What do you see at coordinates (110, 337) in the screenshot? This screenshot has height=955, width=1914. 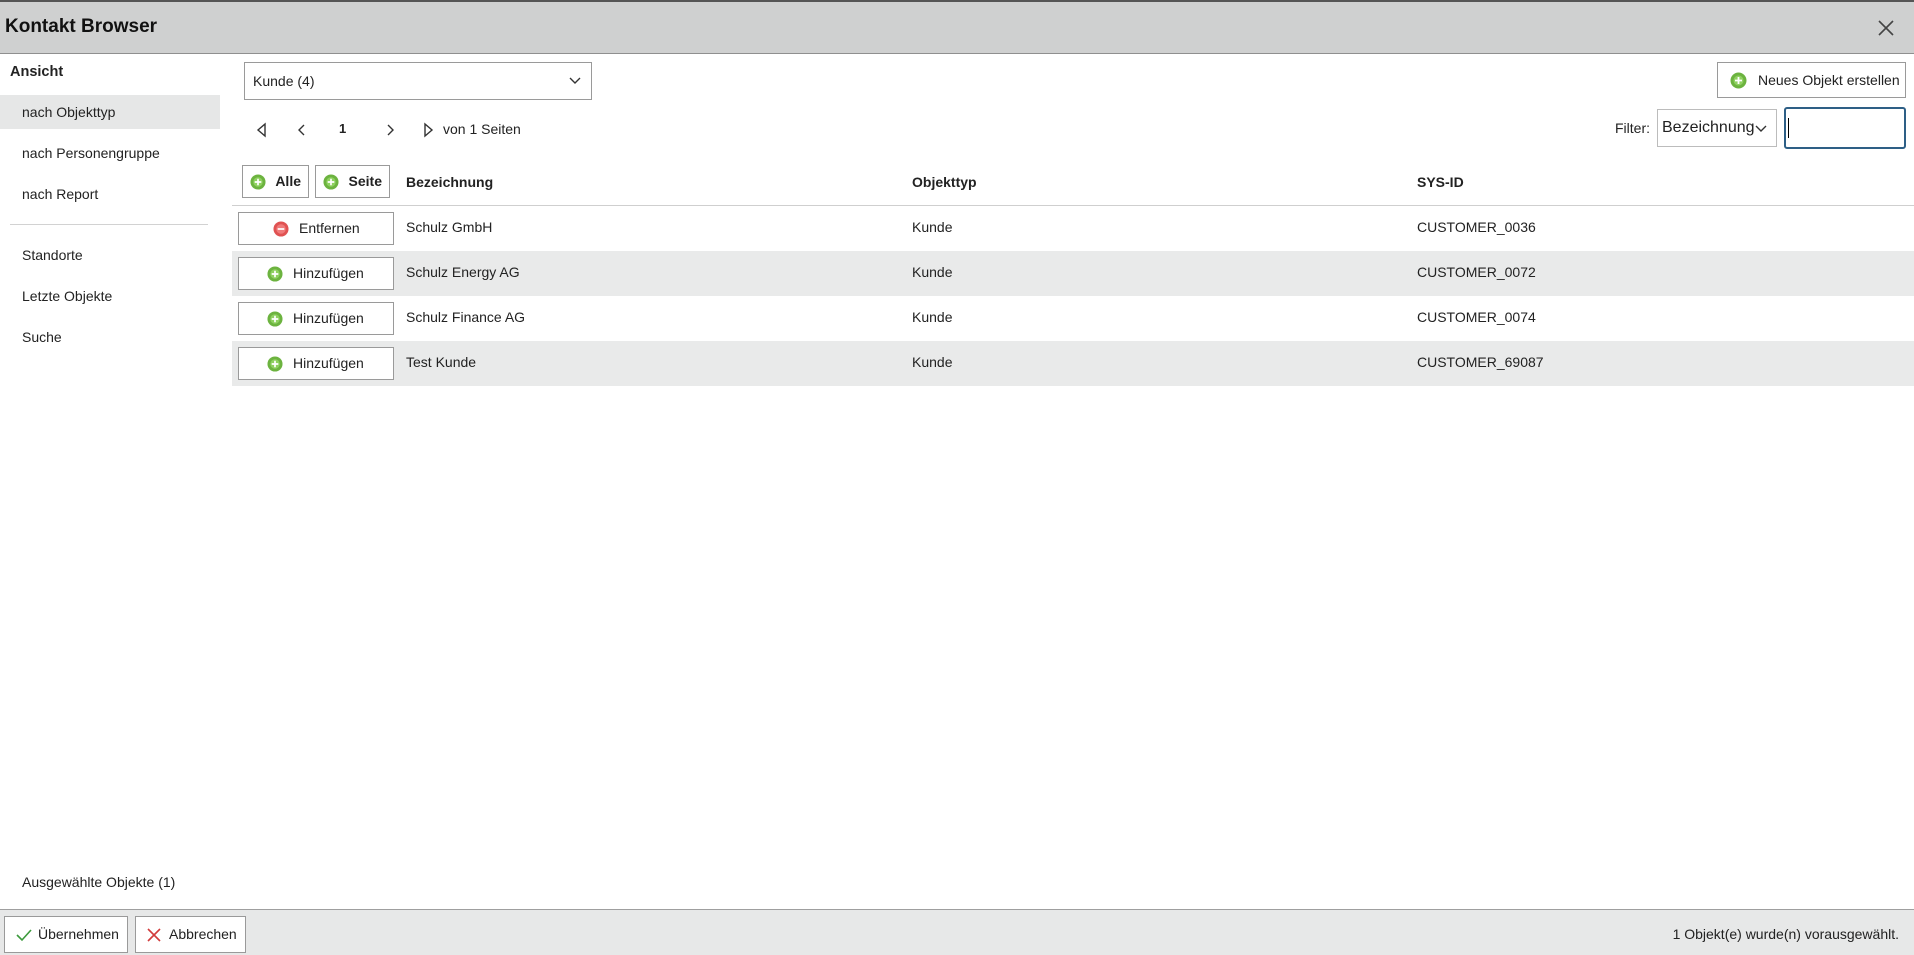 I see `sidebar-item-suche: Suche` at bounding box center [110, 337].